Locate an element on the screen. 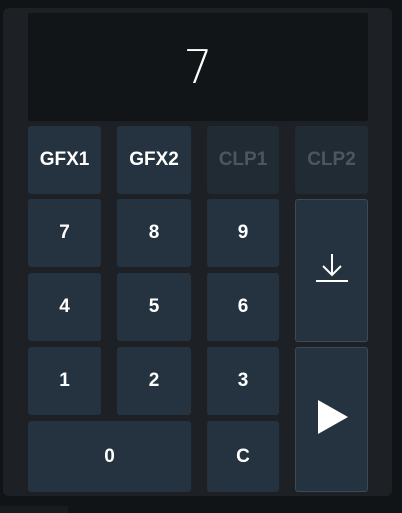  gfx1-button: GFX1 is located at coordinates (64, 160).